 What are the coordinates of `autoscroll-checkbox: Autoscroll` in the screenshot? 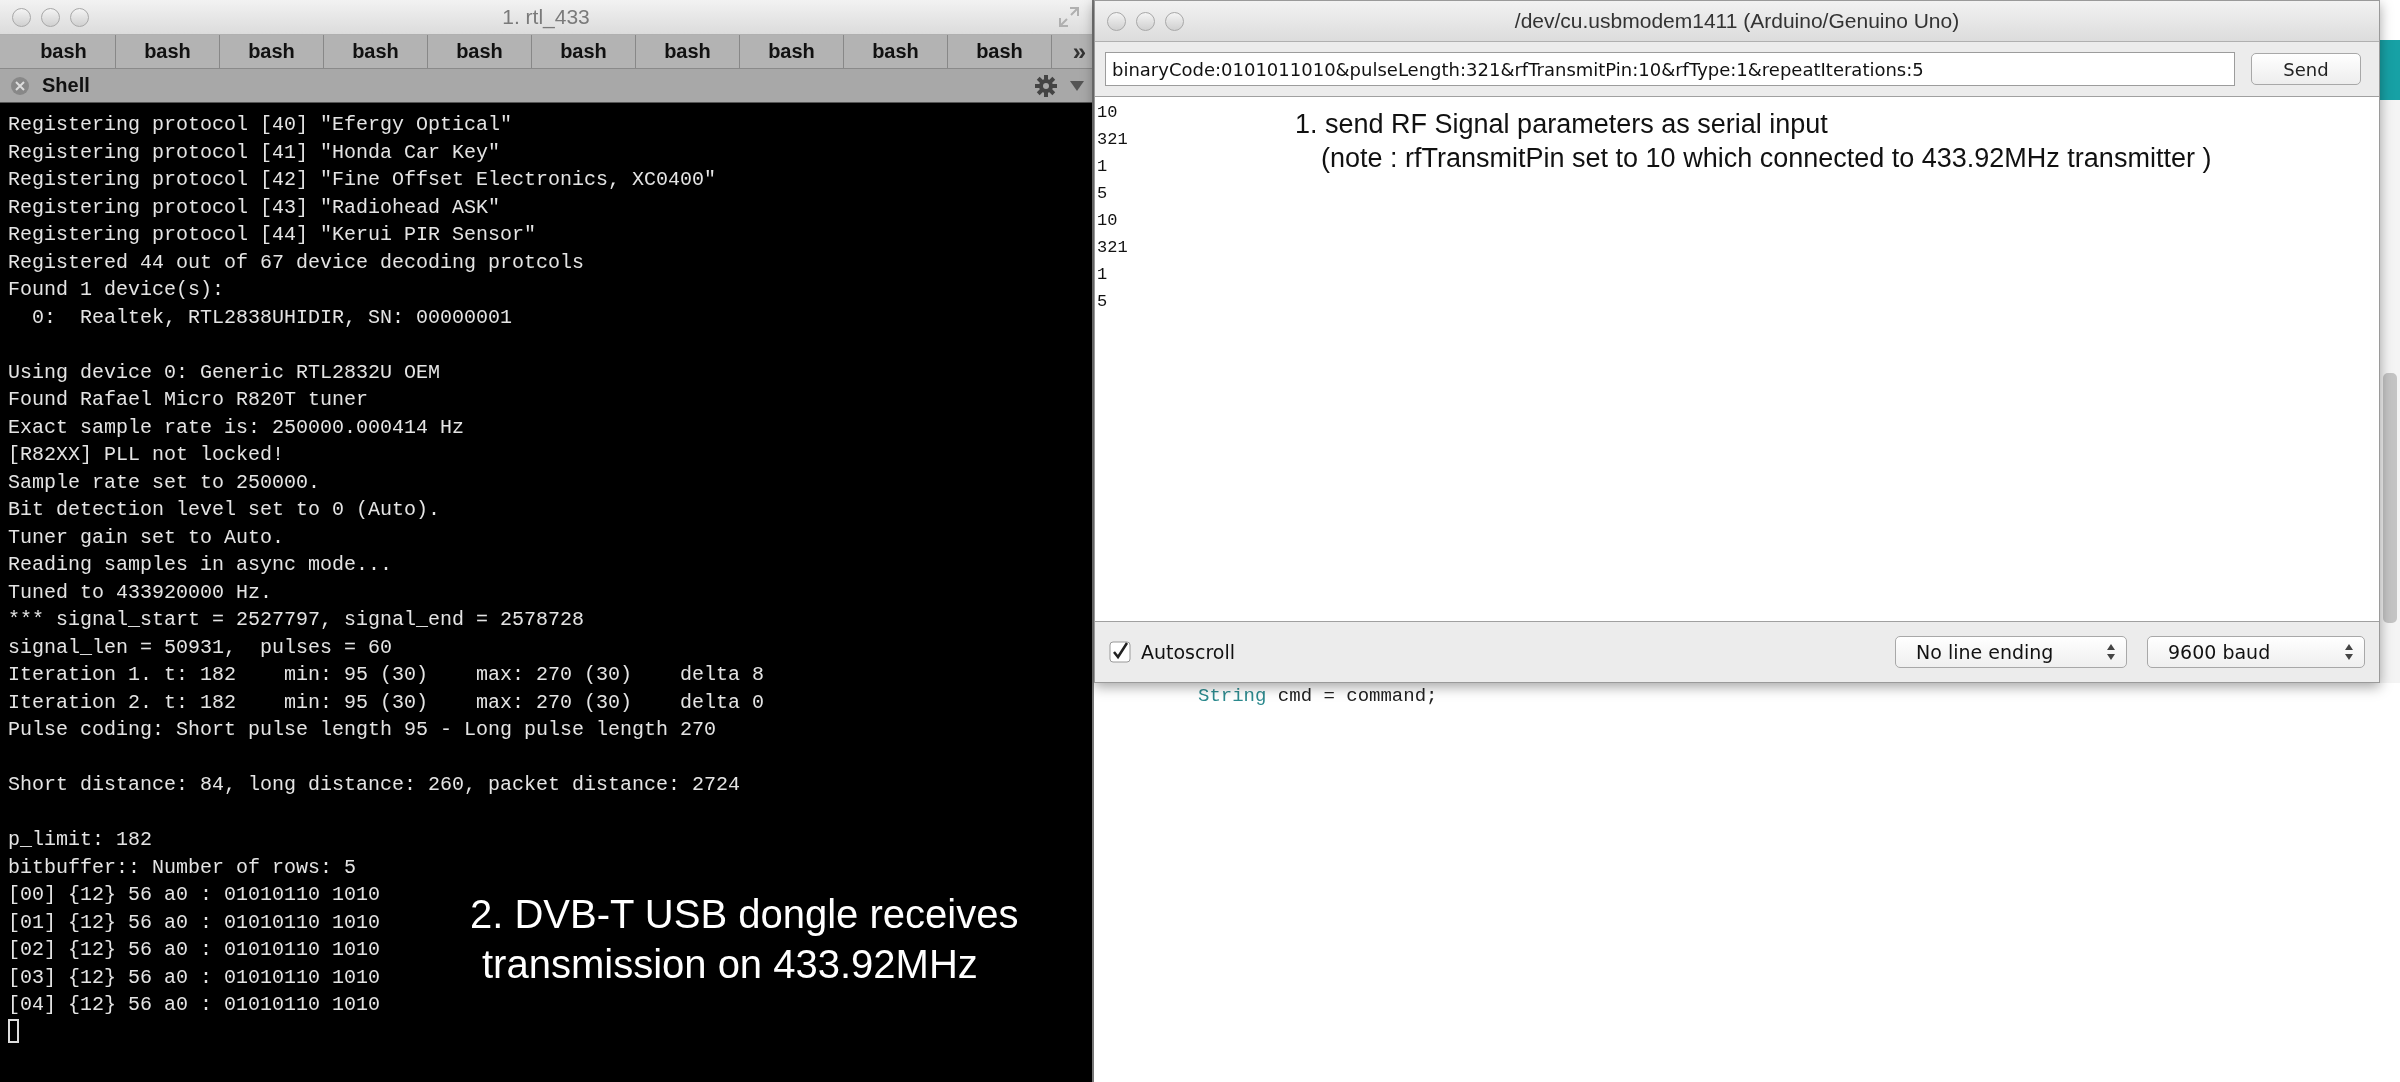 It's located at (1172, 652).